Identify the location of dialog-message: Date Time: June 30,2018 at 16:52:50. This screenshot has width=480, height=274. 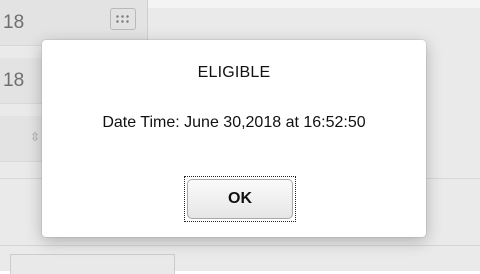
(234, 122).